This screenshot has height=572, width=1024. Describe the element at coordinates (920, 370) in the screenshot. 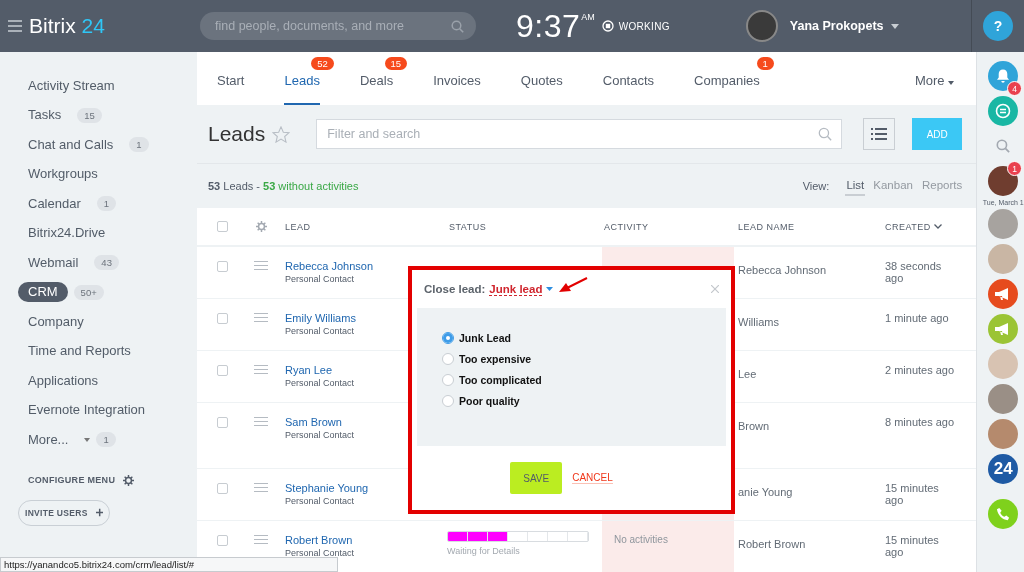

I see `table-cell: 2 minutes ago` at that location.